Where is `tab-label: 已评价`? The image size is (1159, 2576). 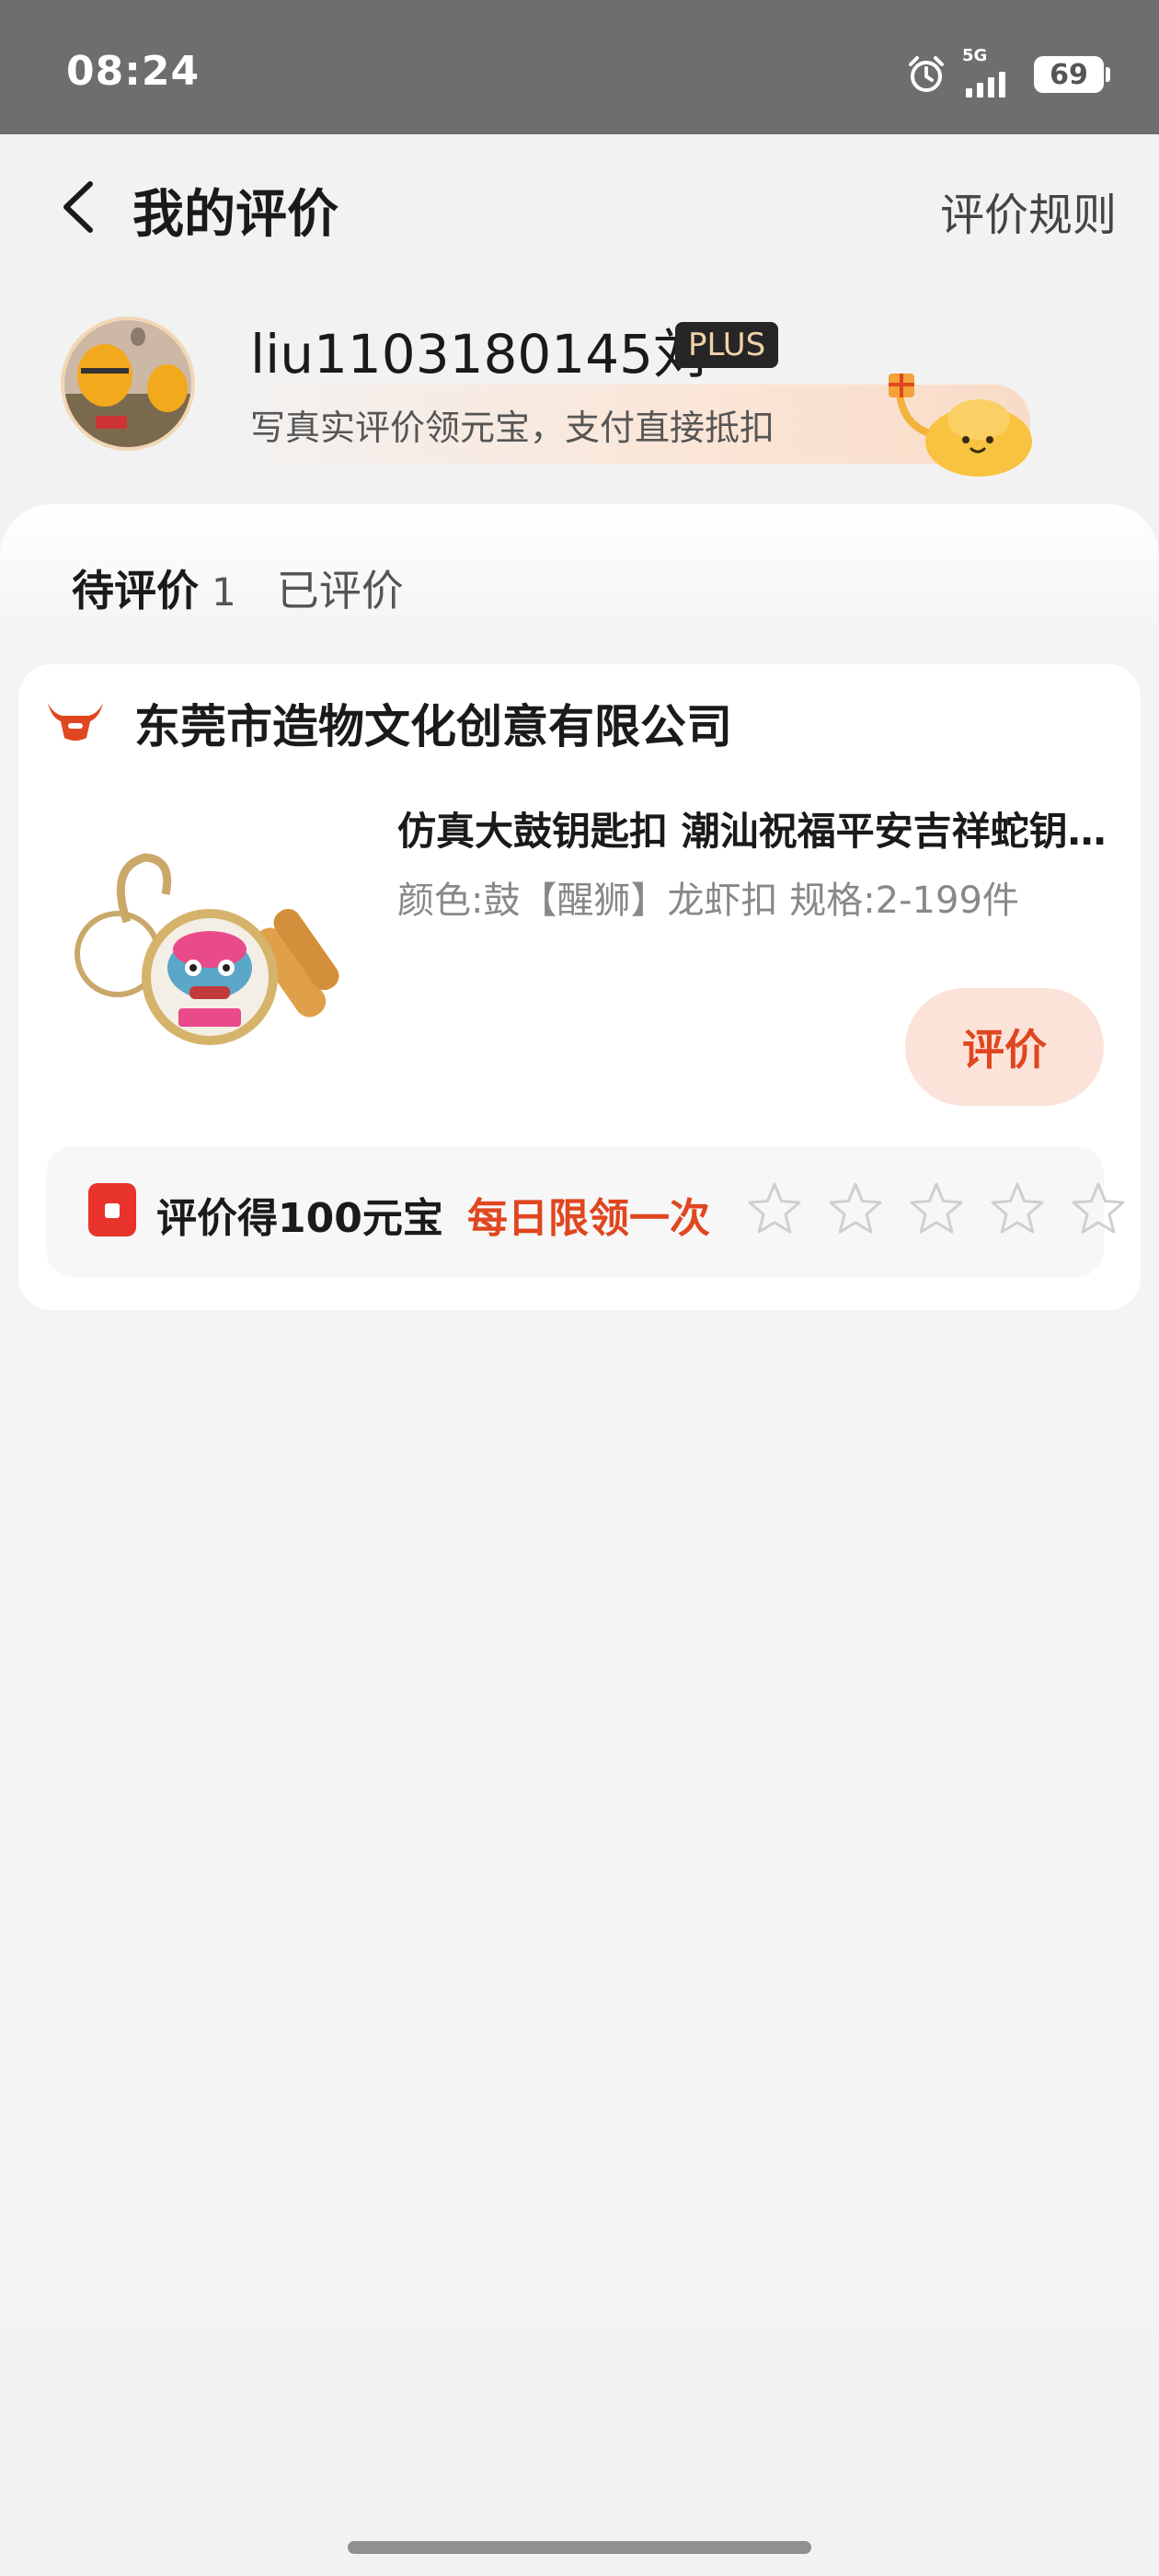 tab-label: 已评价 is located at coordinates (340, 590).